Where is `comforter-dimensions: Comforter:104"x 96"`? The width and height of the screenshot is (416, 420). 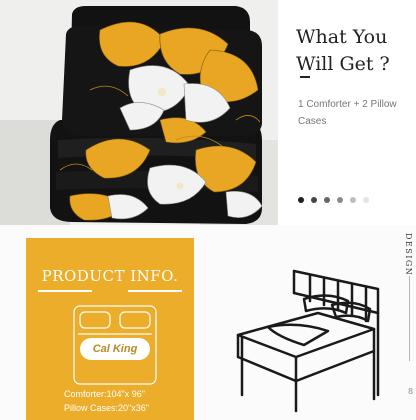
comforter-dimensions: Comforter:104"x 96" is located at coordinates (104, 394).